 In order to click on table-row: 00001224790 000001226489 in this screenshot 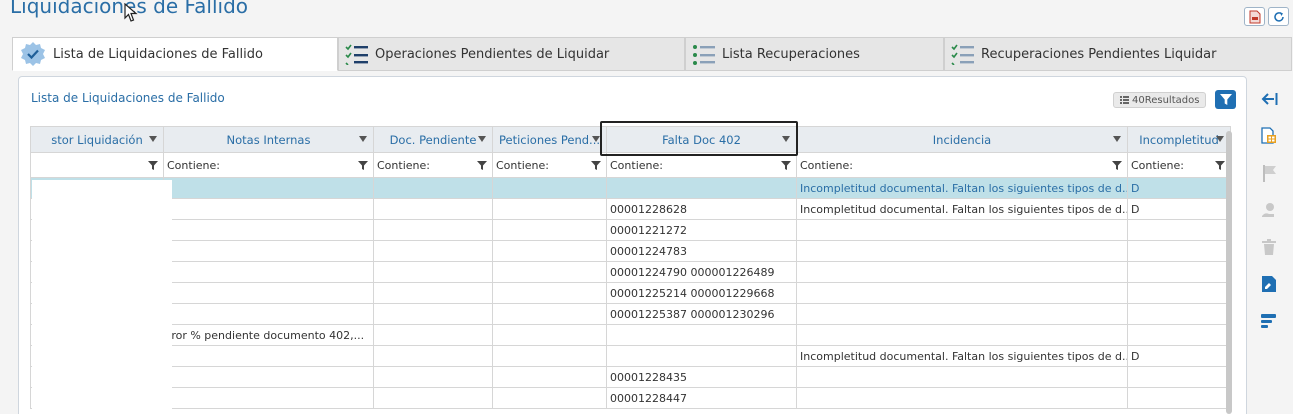, I will do `click(630, 272)`.